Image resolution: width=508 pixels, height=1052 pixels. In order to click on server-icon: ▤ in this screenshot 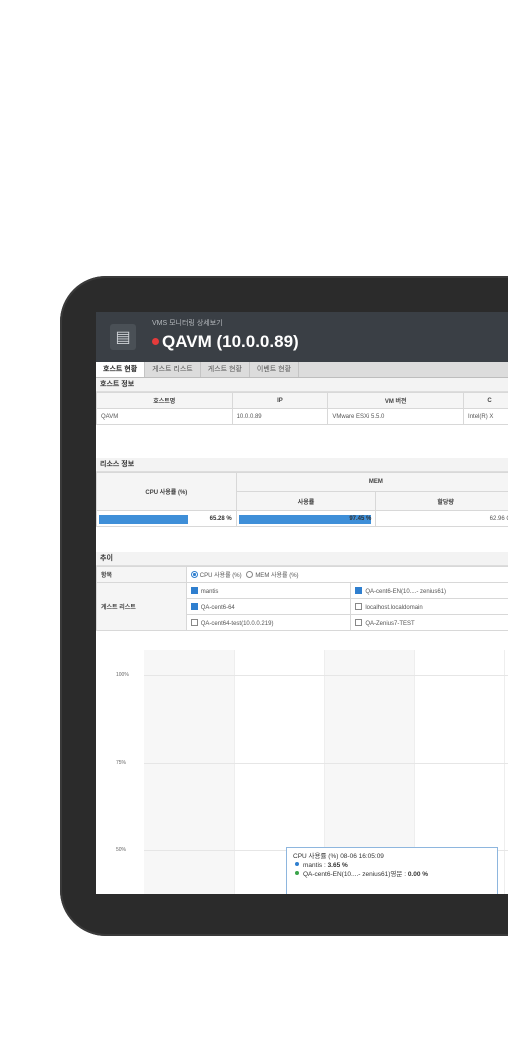, I will do `click(123, 337)`.